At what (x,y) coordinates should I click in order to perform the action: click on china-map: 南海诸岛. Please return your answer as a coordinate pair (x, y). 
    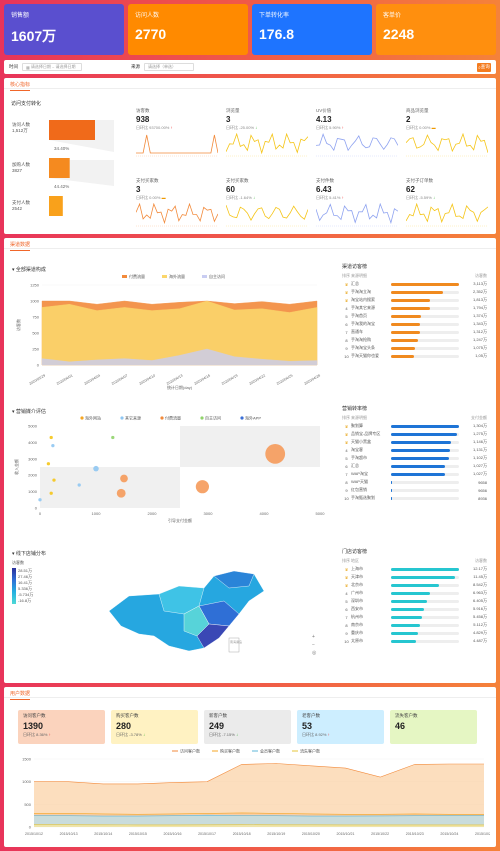
    Looking at the image, I should click on (209, 616).